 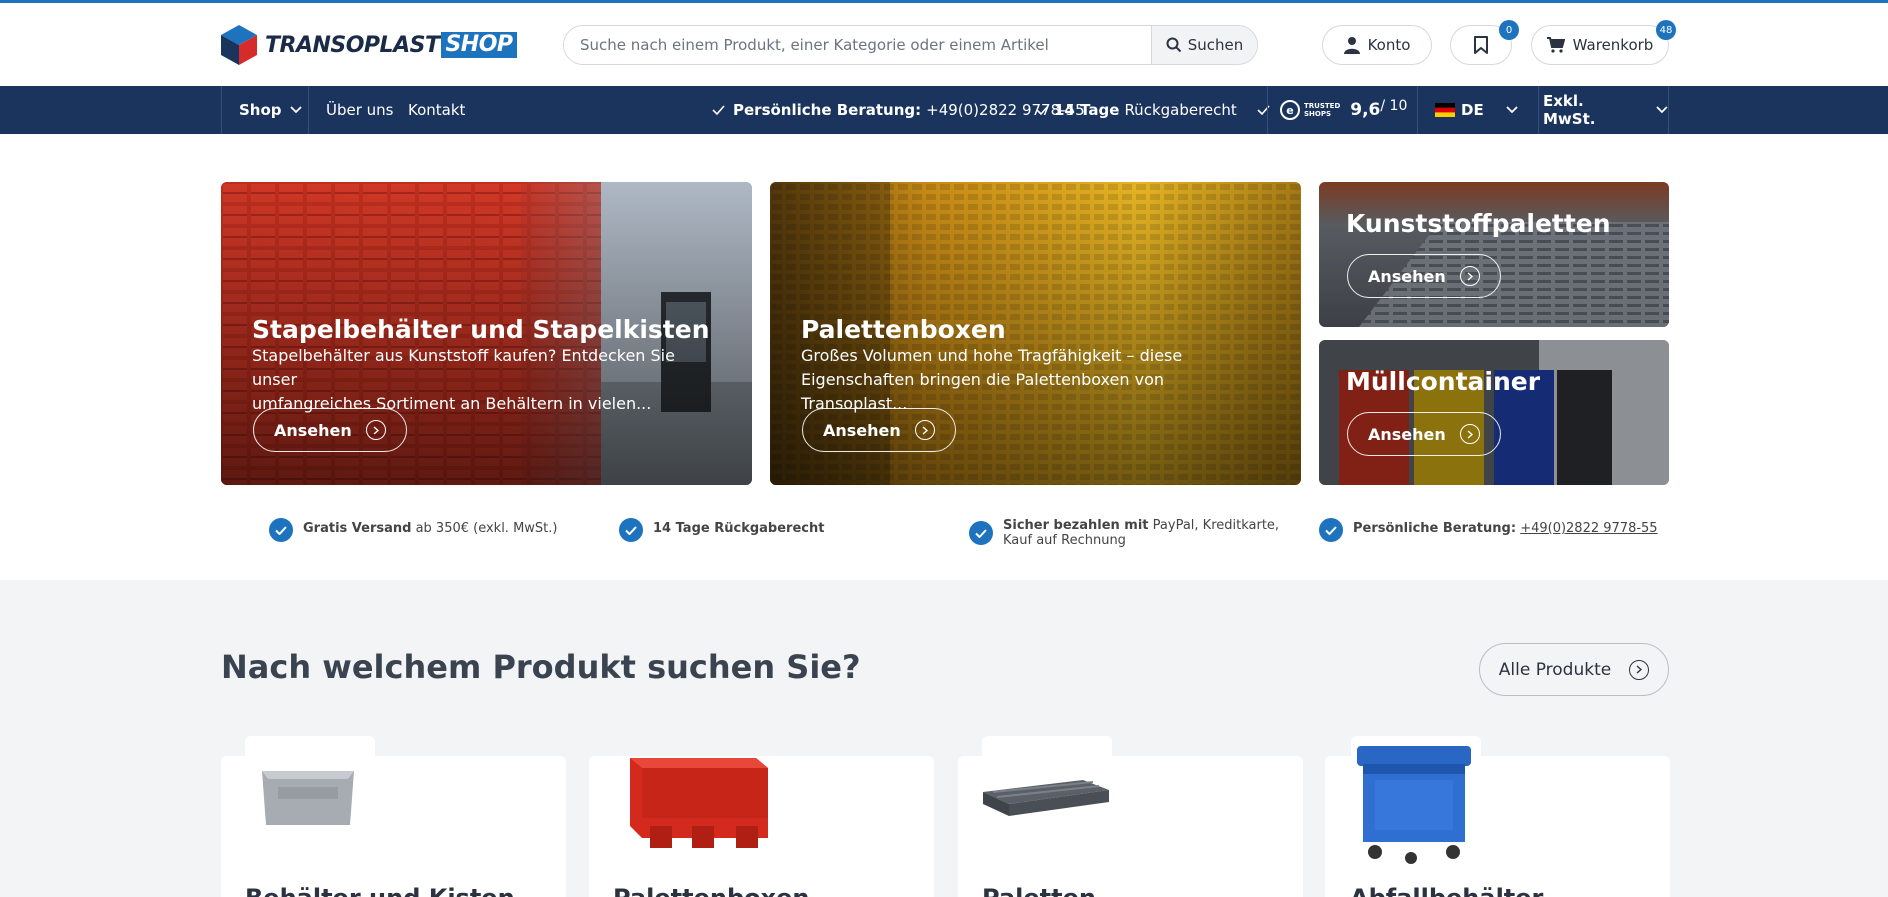 What do you see at coordinates (699, 803) in the screenshot?
I see `red-pallet-box-image` at bounding box center [699, 803].